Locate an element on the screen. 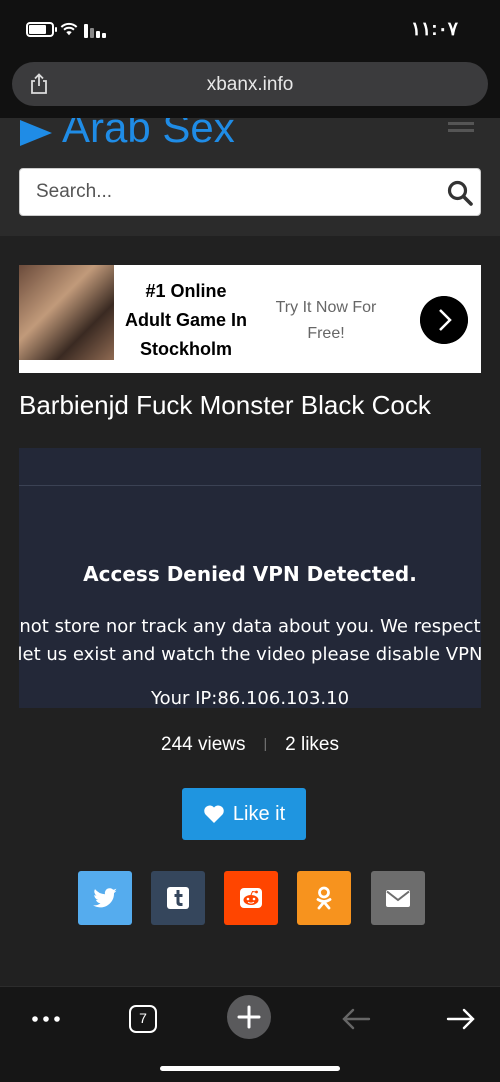 The image size is (500, 1082). address-bar: xbanx.info is located at coordinates (250, 84).